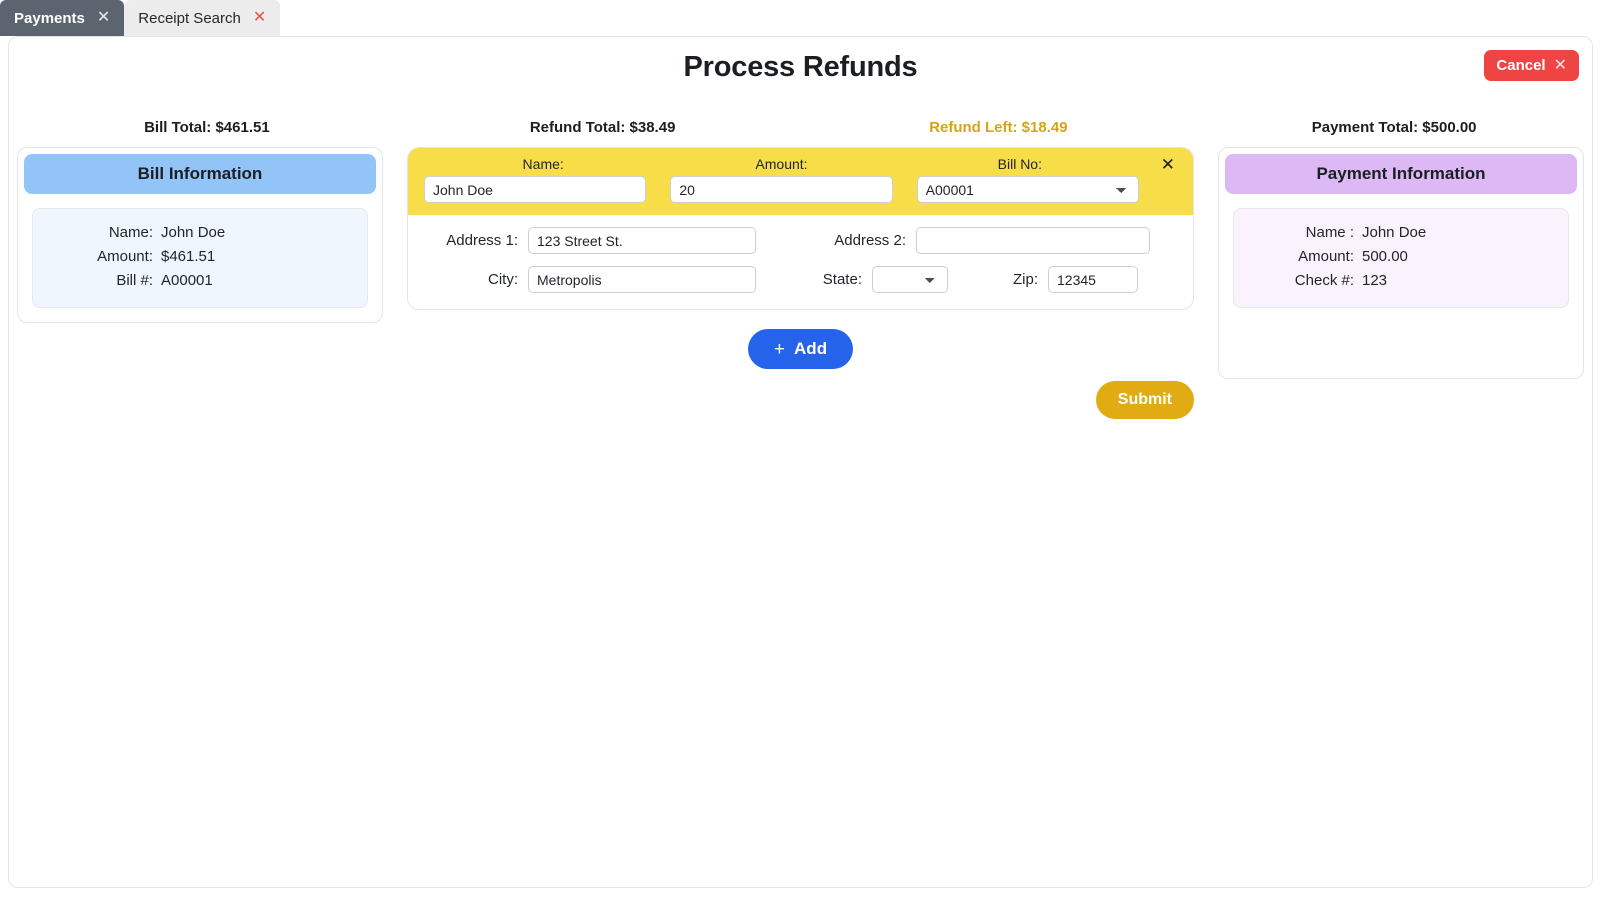  What do you see at coordinates (1560, 65) in the screenshot?
I see `close-icon: ✕` at bounding box center [1560, 65].